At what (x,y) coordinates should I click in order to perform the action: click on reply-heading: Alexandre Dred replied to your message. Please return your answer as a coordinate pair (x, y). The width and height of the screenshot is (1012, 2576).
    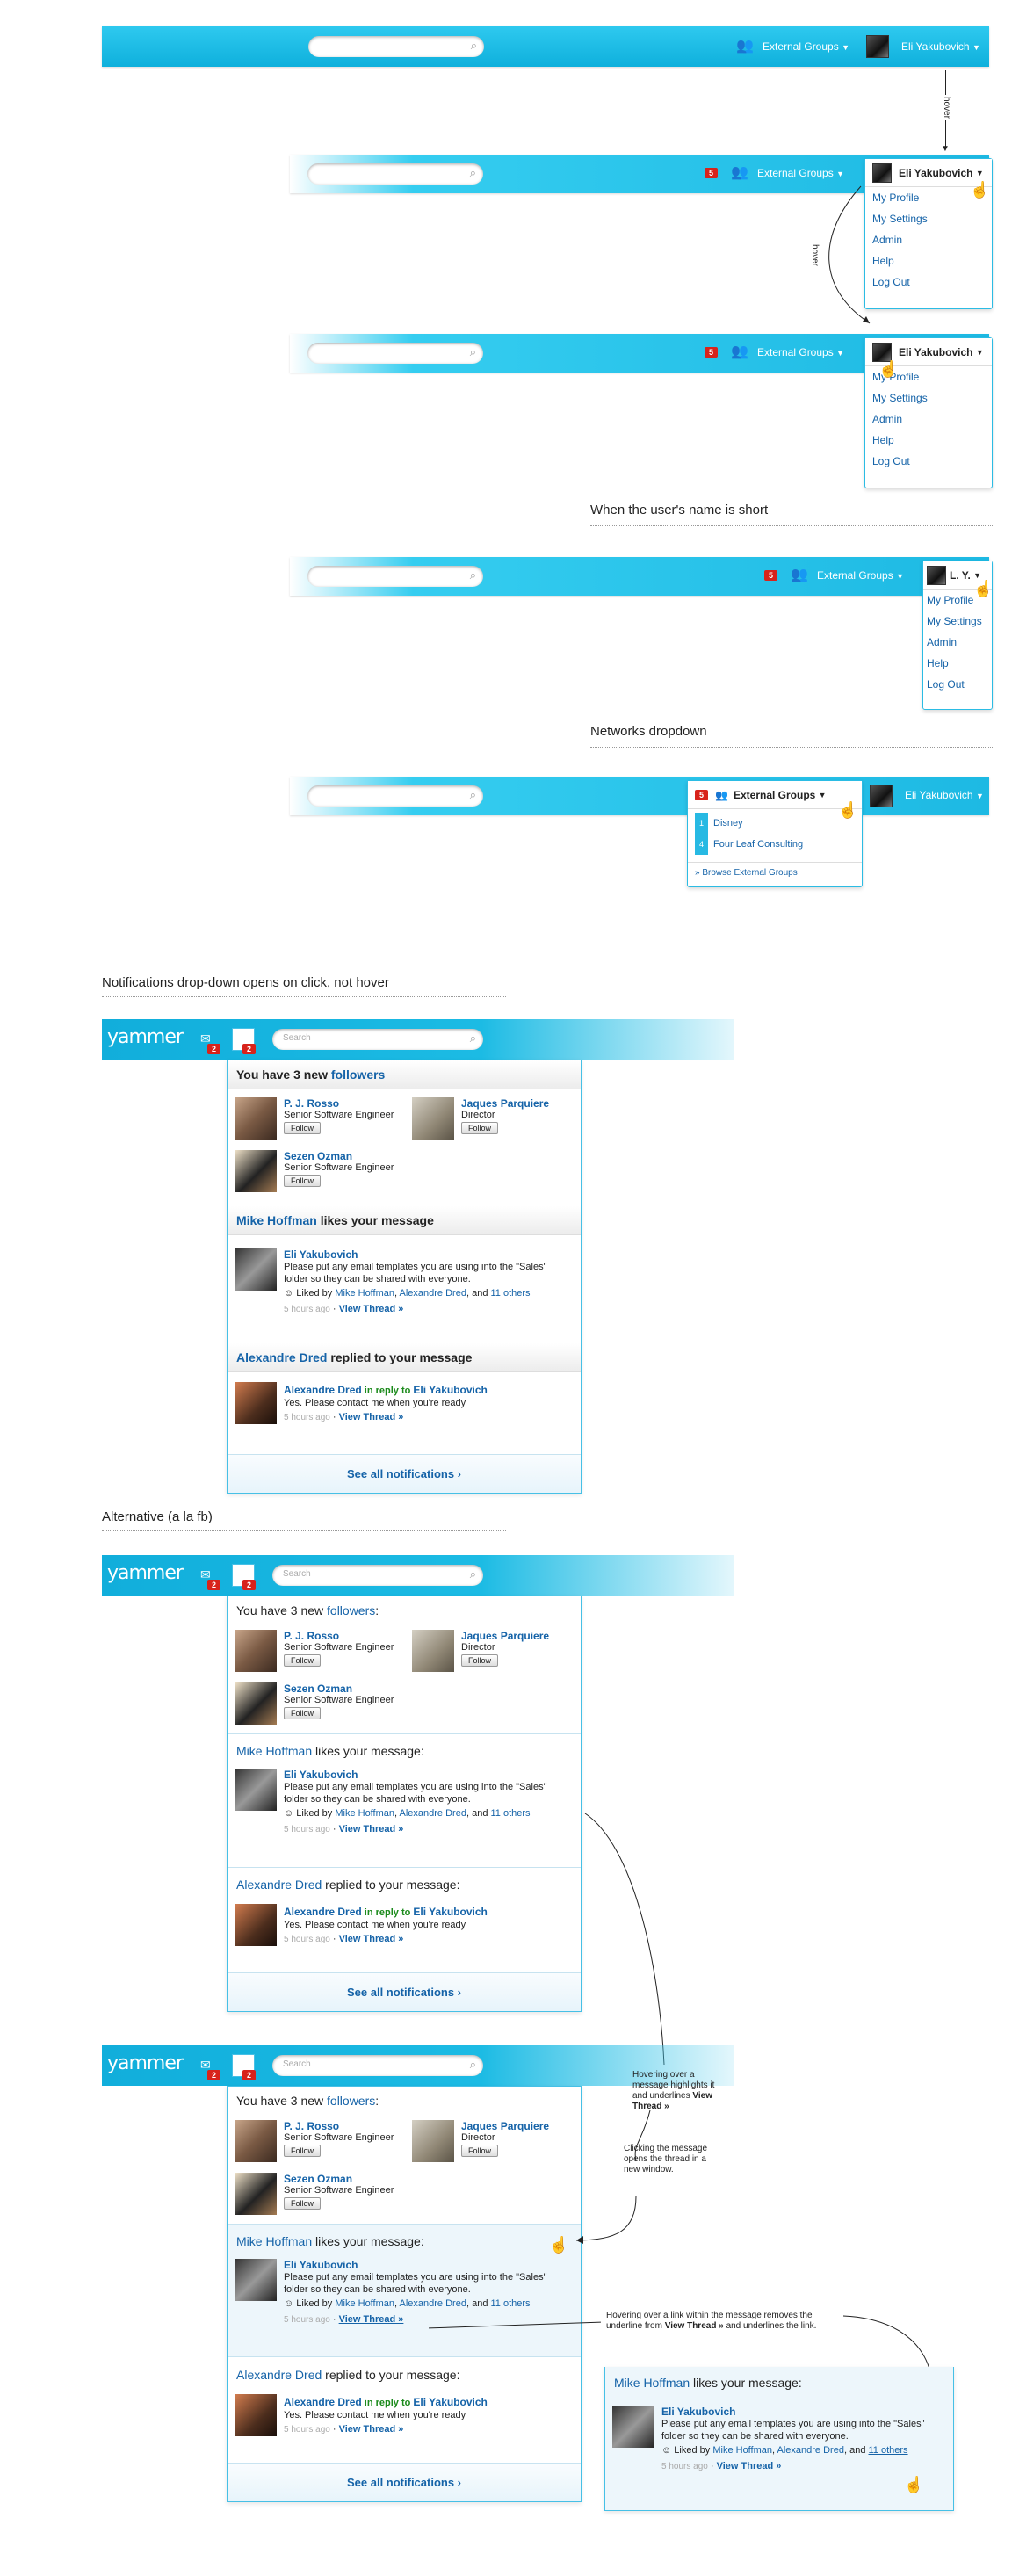
    Looking at the image, I should click on (404, 1357).